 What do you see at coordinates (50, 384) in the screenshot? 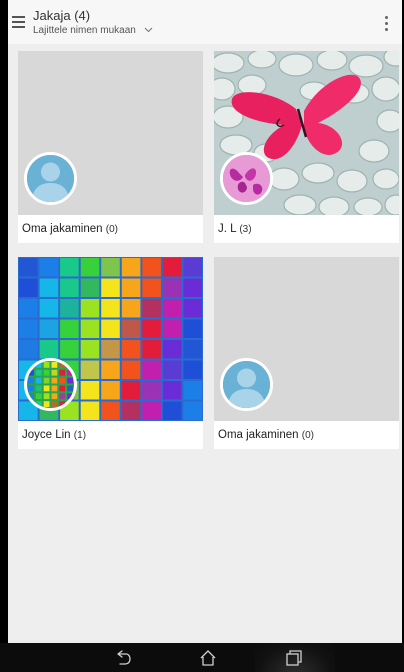
I see `rainbow-cubes-photo` at bounding box center [50, 384].